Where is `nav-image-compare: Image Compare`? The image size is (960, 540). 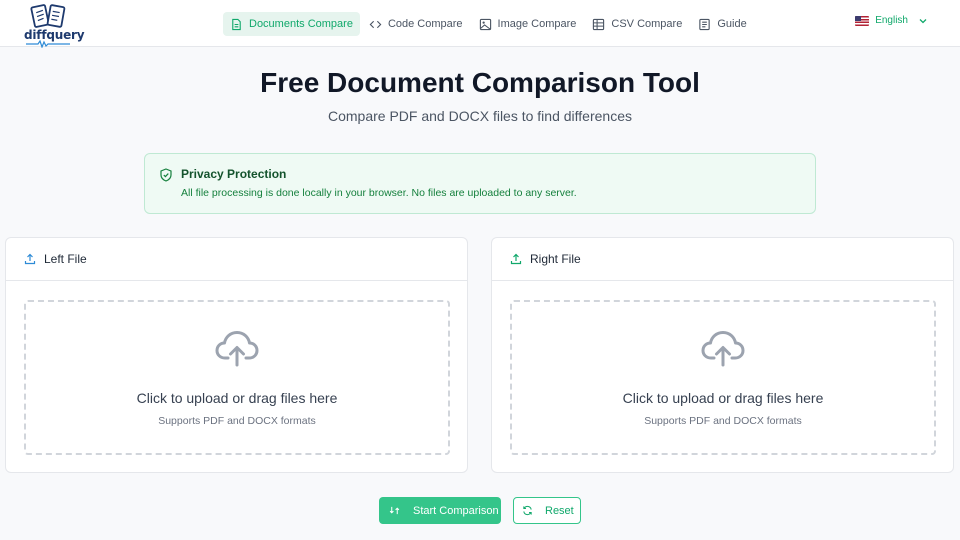
nav-image-compare: Image Compare is located at coordinates (528, 24).